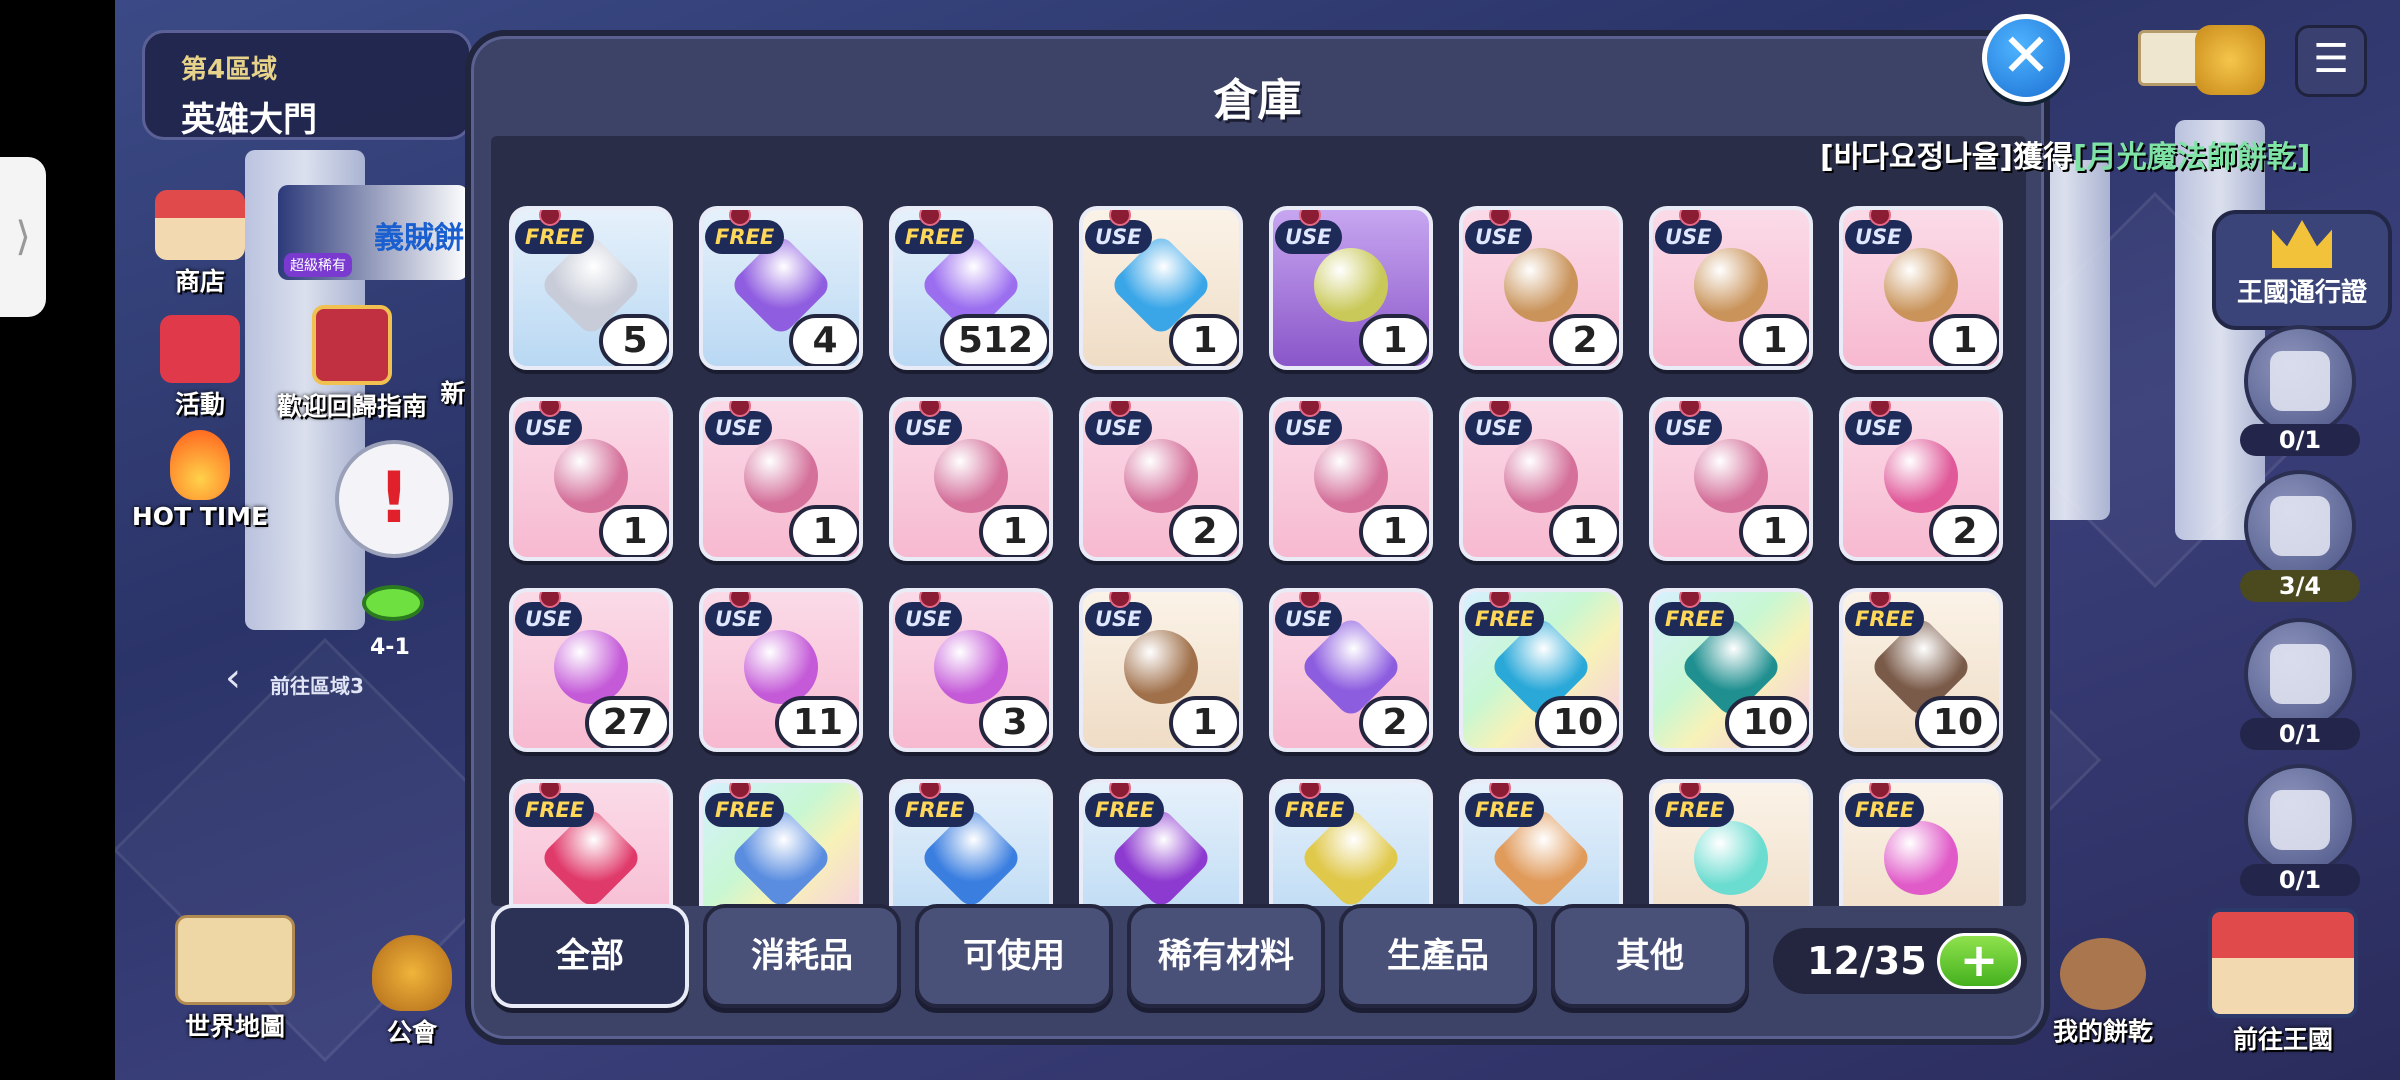 This screenshot has height=1080, width=2400. Describe the element at coordinates (307, 85) in the screenshot. I see `zone-card: 第4區域 英雄大門` at that location.